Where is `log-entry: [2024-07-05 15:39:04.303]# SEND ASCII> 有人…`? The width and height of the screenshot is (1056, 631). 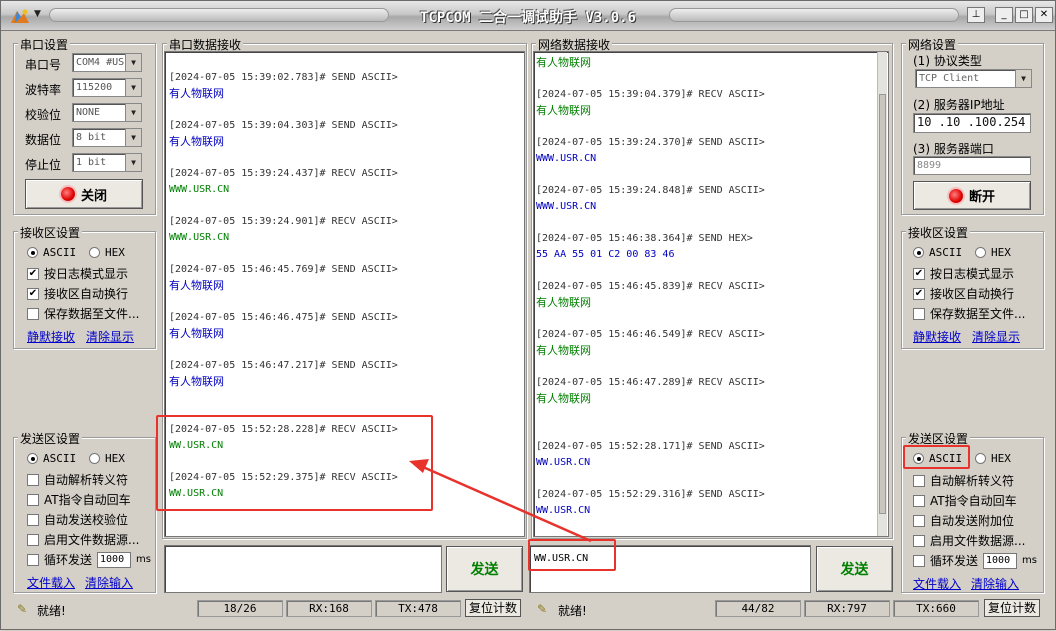
log-entry: [2024-07-05 15:39:04.303]# SEND ASCII> 有人… is located at coordinates (346, 134).